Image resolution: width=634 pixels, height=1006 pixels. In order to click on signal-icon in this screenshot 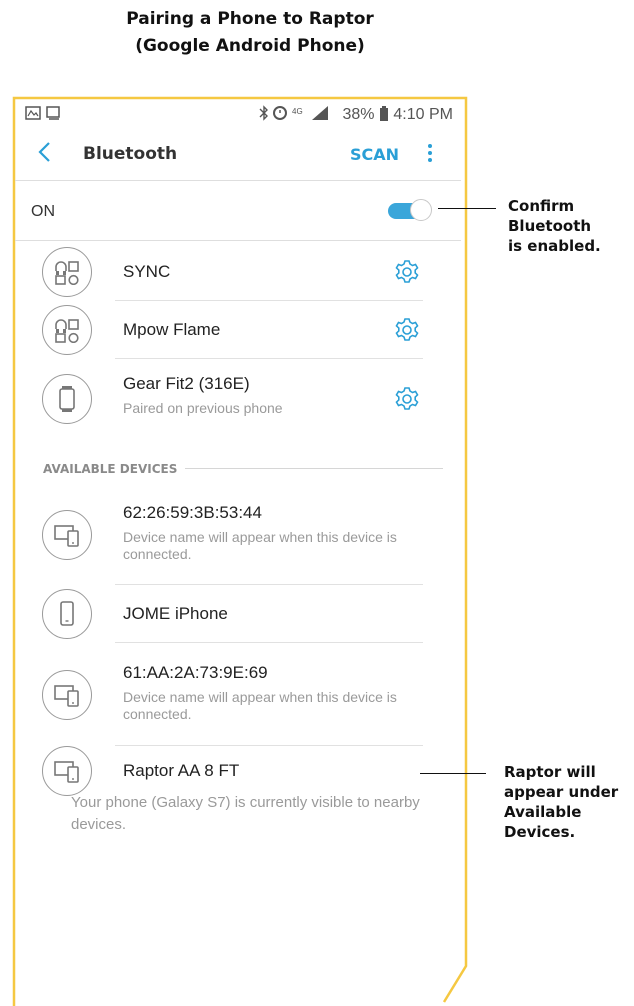, I will do `click(320, 113)`.